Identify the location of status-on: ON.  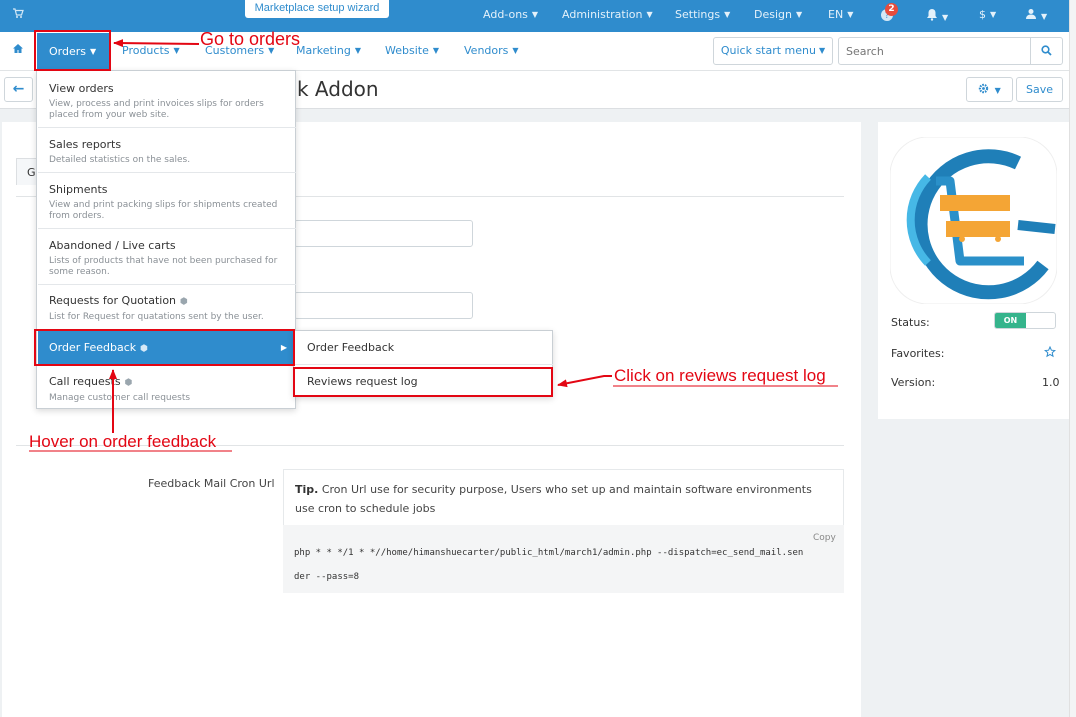
(1010, 320).